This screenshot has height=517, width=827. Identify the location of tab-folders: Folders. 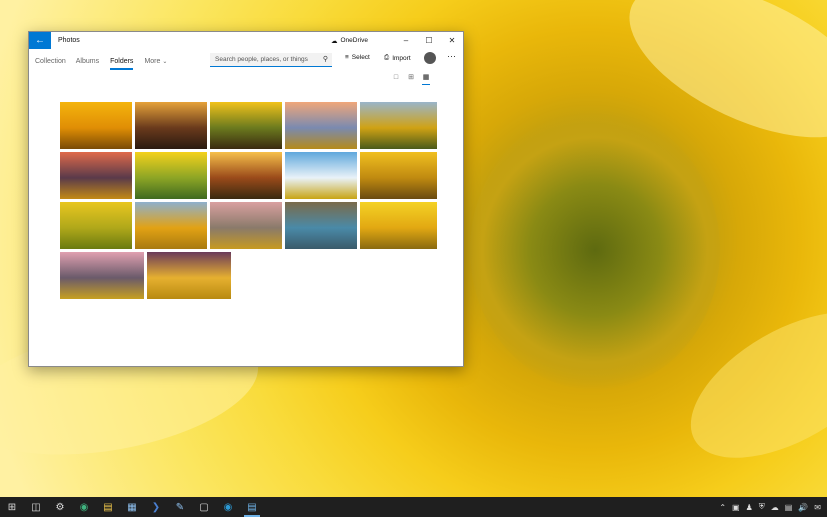
(122, 63).